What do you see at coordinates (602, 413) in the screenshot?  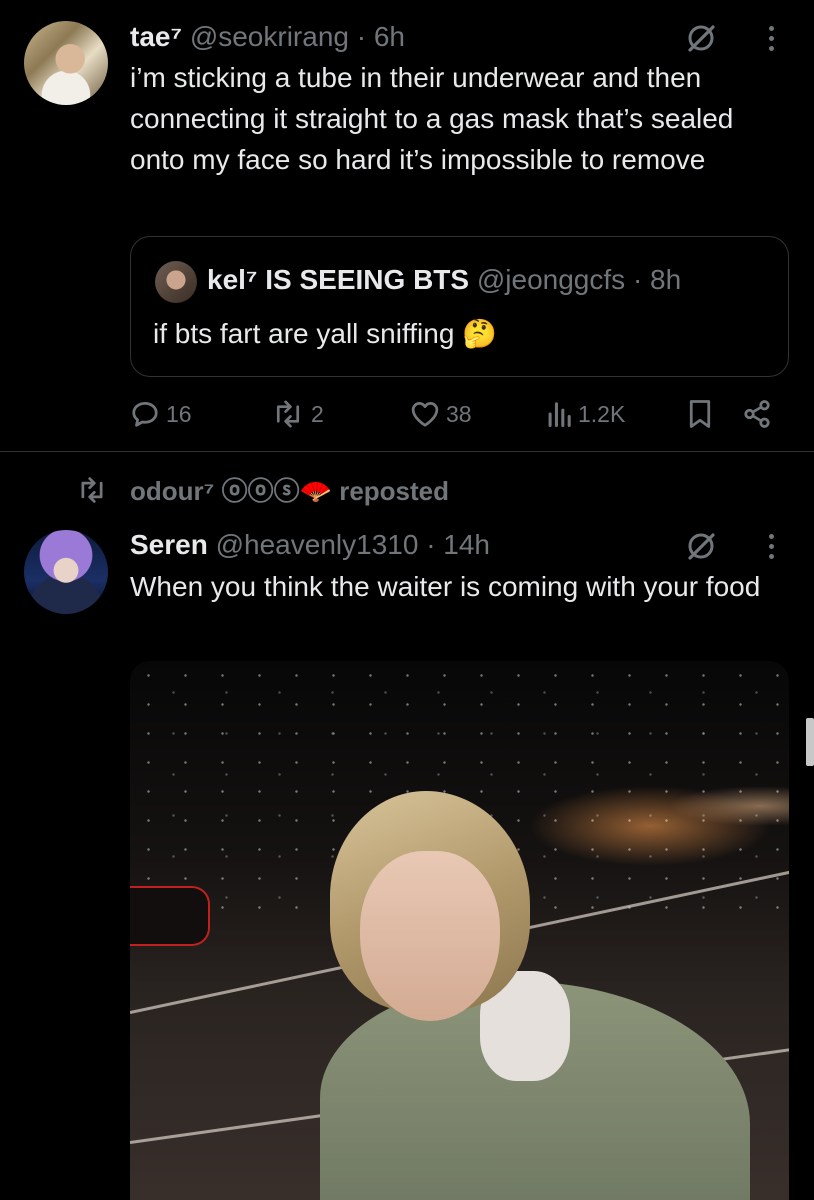 I see `views-count: 1.2K` at bounding box center [602, 413].